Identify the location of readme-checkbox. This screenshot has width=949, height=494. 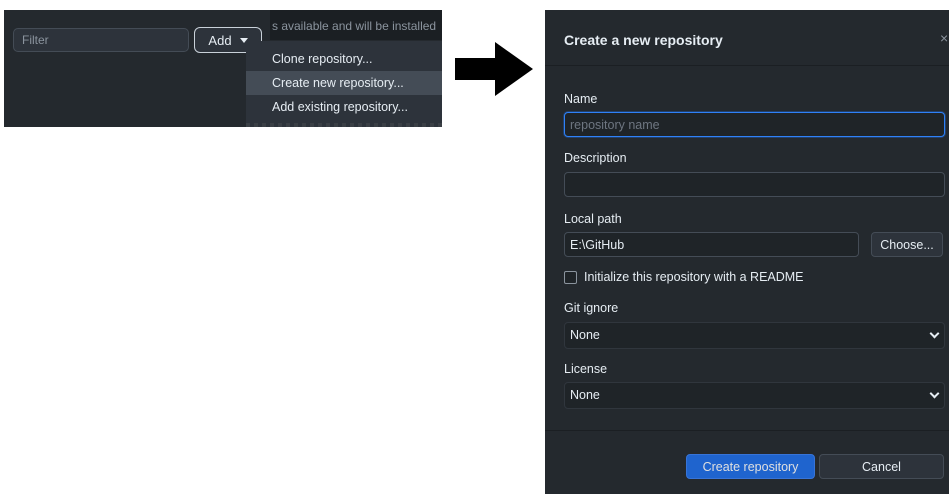
(570, 277).